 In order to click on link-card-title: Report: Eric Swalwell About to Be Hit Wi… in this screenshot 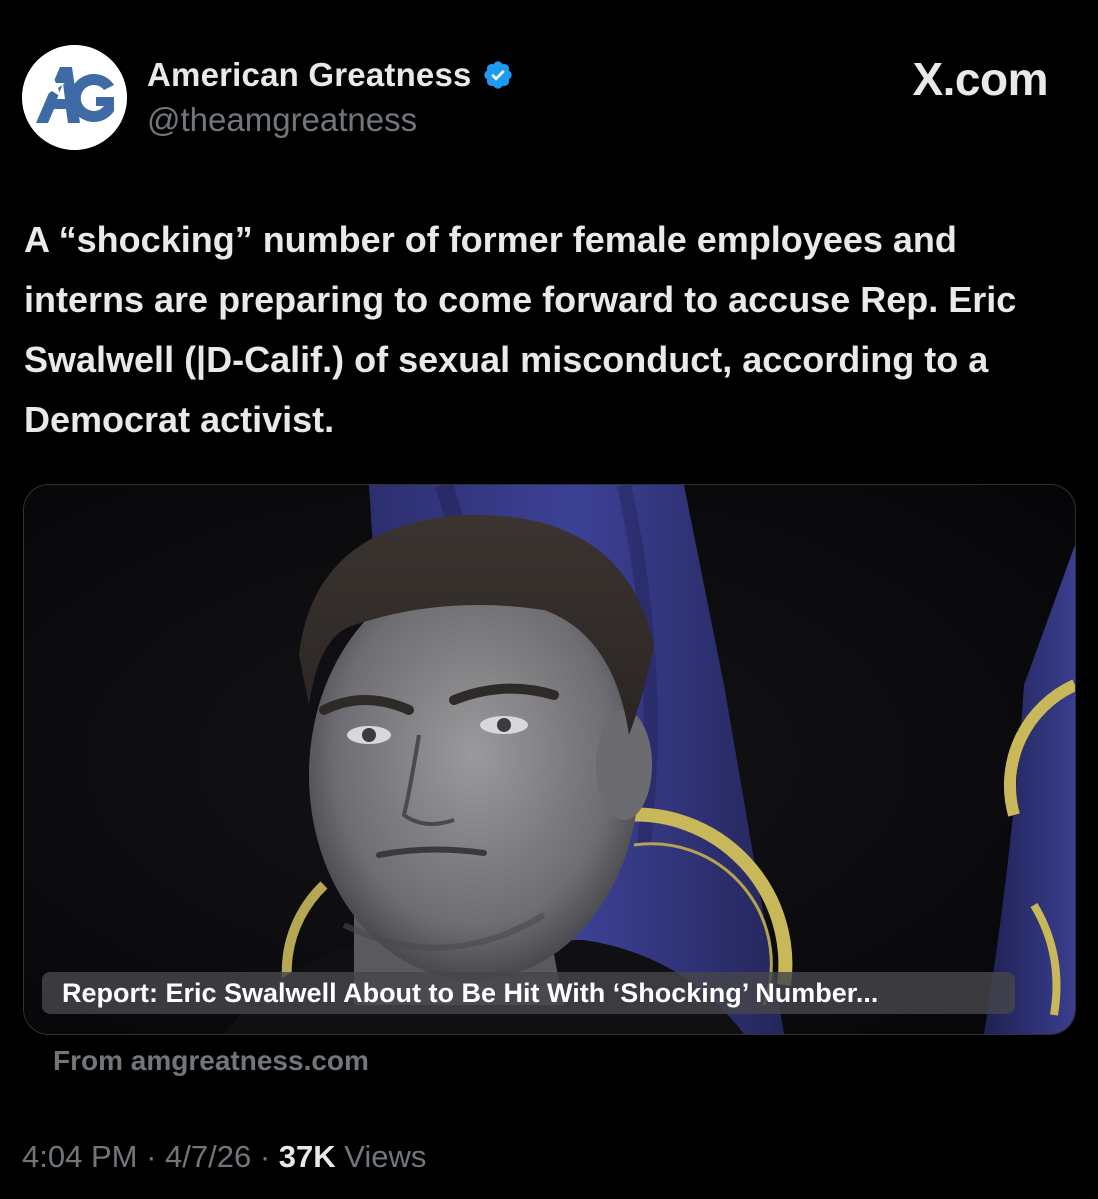, I will do `click(528, 993)`.